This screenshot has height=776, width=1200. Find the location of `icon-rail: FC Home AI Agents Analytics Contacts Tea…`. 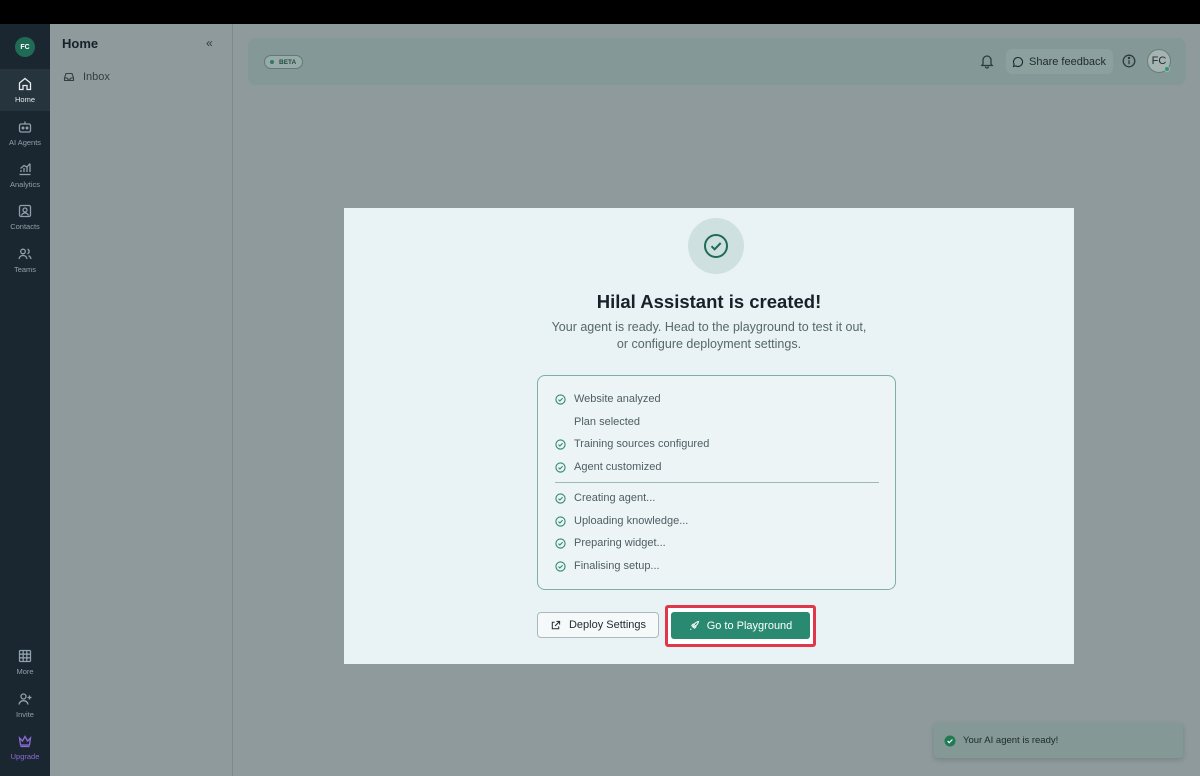

icon-rail: FC Home AI Agents Analytics Contacts Tea… is located at coordinates (25, 400).